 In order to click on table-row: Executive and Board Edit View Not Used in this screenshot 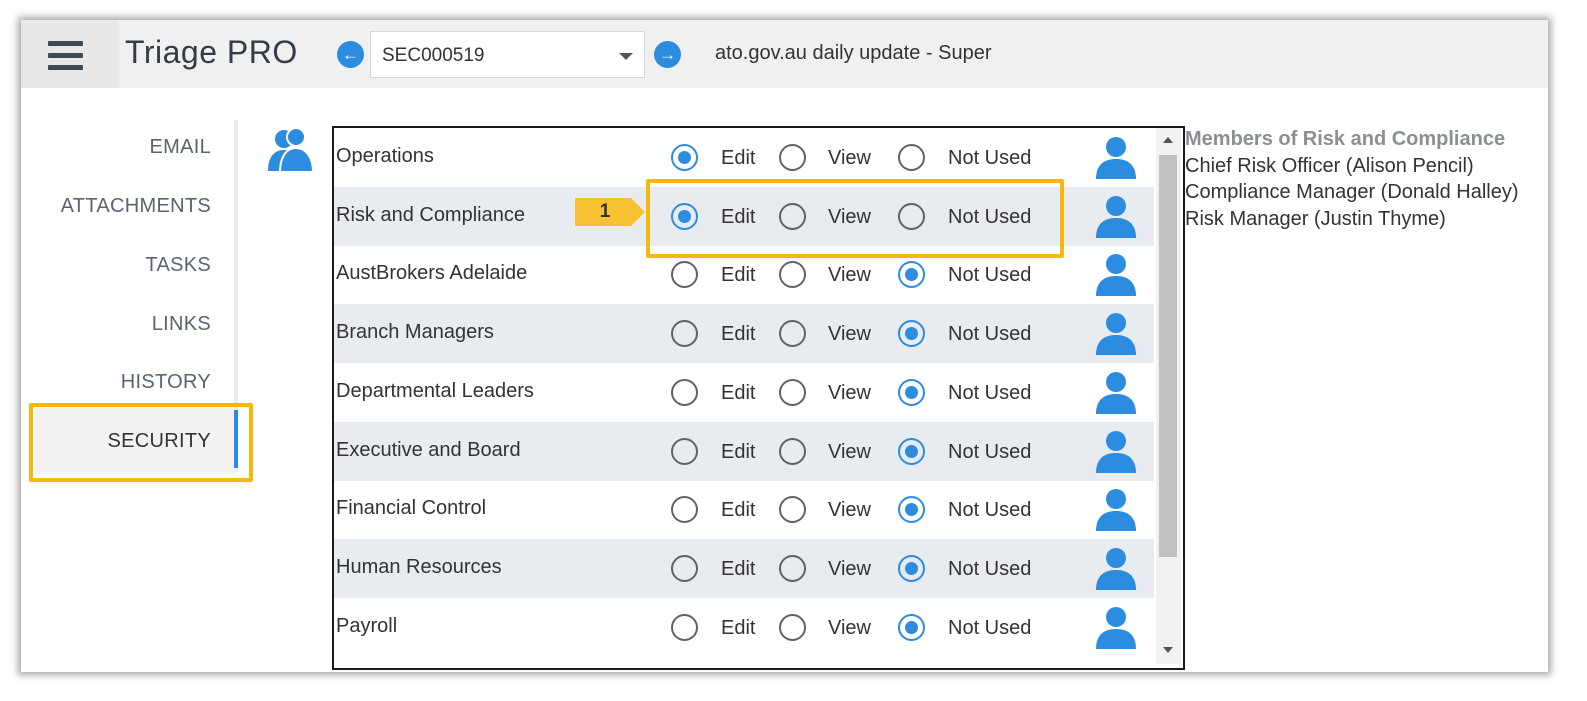, I will do `click(744, 451)`.